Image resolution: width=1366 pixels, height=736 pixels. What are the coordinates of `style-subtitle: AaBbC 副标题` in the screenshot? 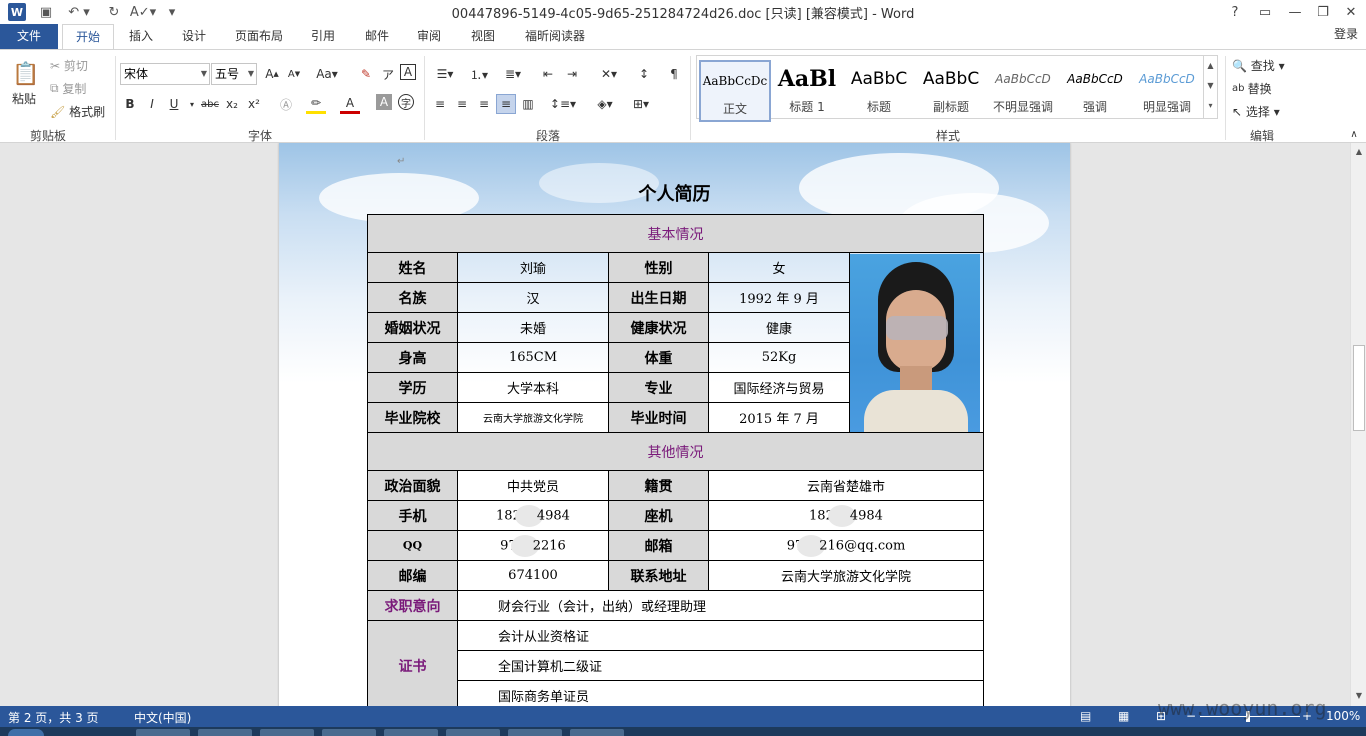 It's located at (951, 91).